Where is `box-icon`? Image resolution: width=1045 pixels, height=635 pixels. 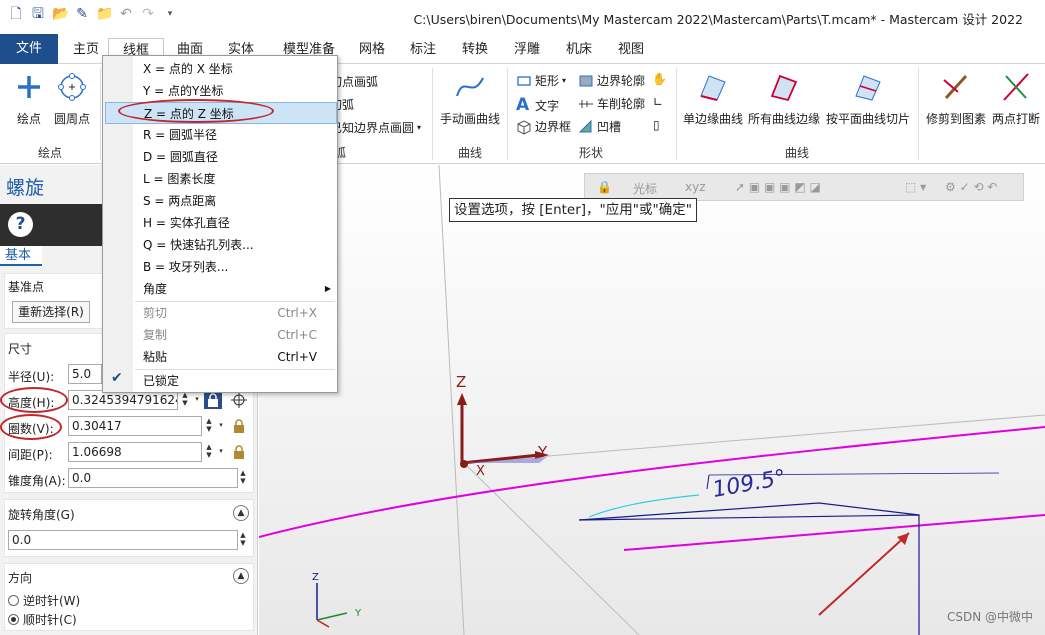
box-icon is located at coordinates (524, 127).